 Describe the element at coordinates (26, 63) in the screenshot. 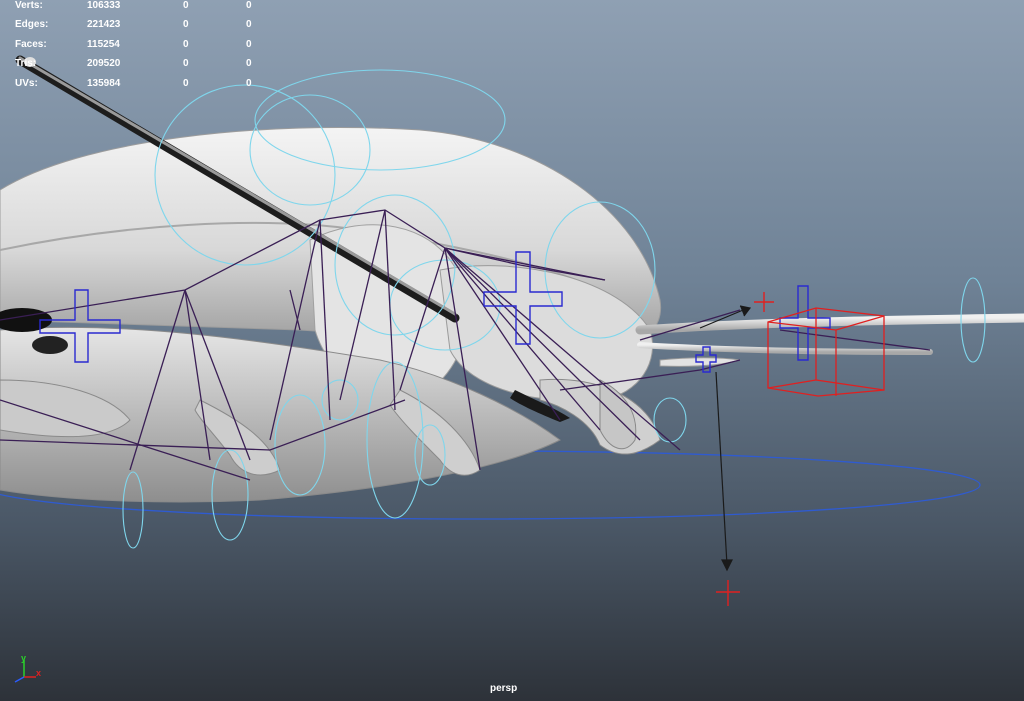

I see `hud-label: Tris:` at that location.